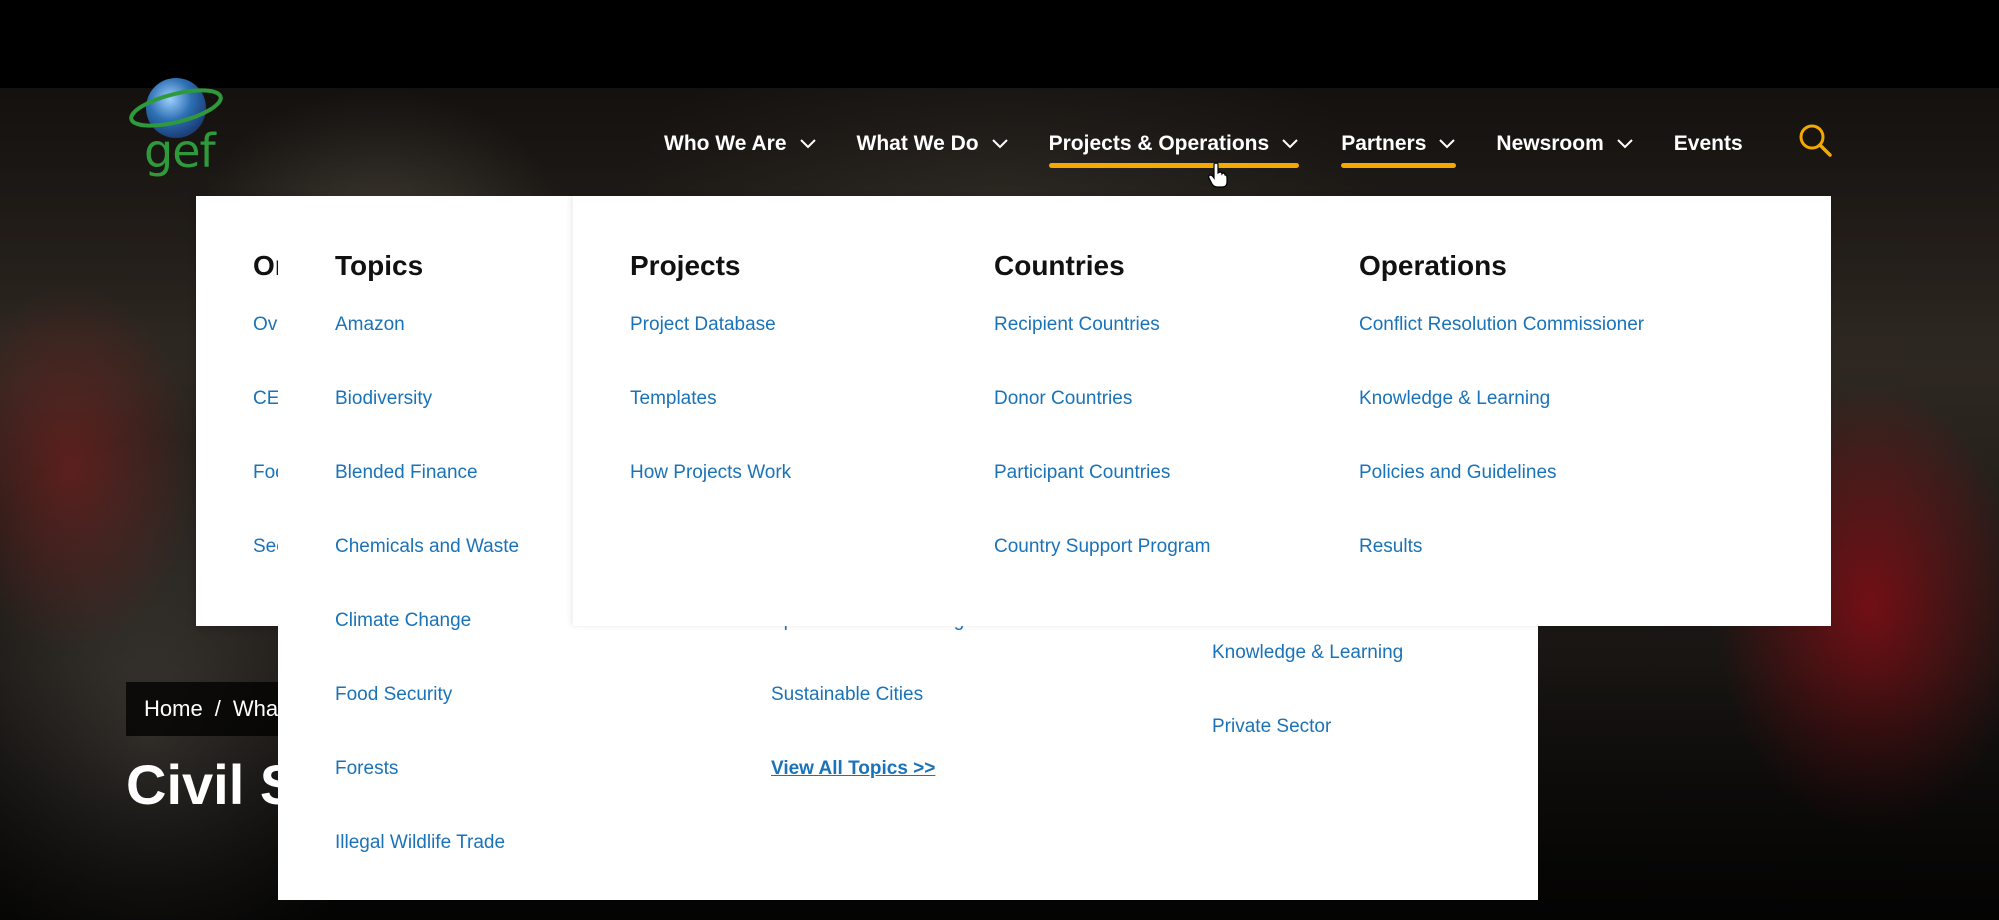 This screenshot has width=1999, height=920. Describe the element at coordinates (383, 399) in the screenshot. I see `topic-link: Biodiversity` at that location.